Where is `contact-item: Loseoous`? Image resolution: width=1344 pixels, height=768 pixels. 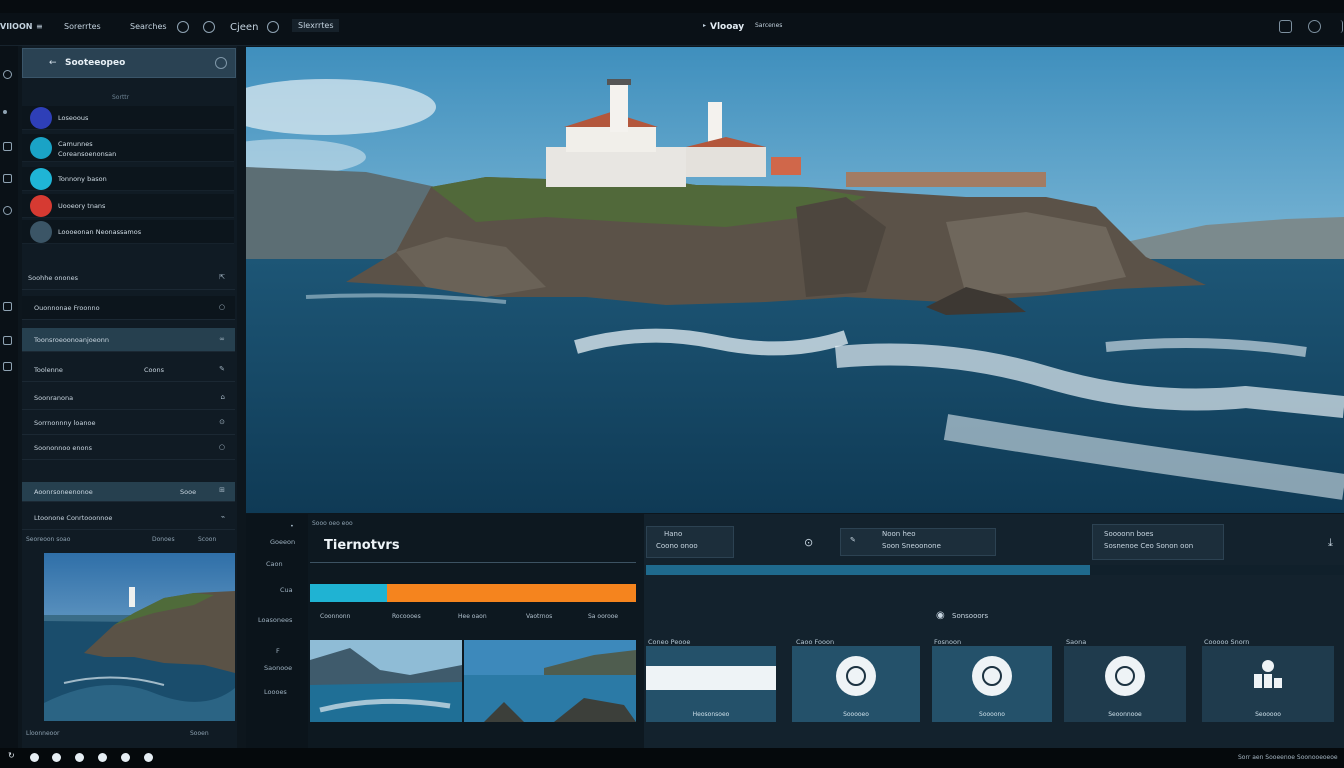
contact-item: Loseoous is located at coordinates (128, 118).